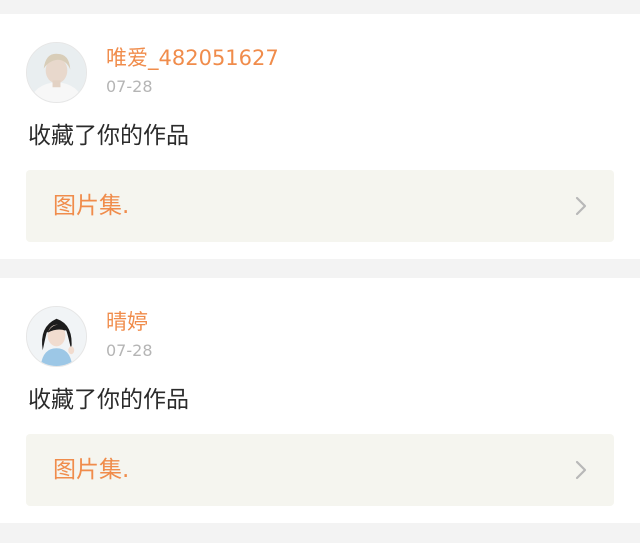 The width and height of the screenshot is (640, 543). What do you see at coordinates (192, 58) in the screenshot?
I see `username: 唯爱_482051627` at bounding box center [192, 58].